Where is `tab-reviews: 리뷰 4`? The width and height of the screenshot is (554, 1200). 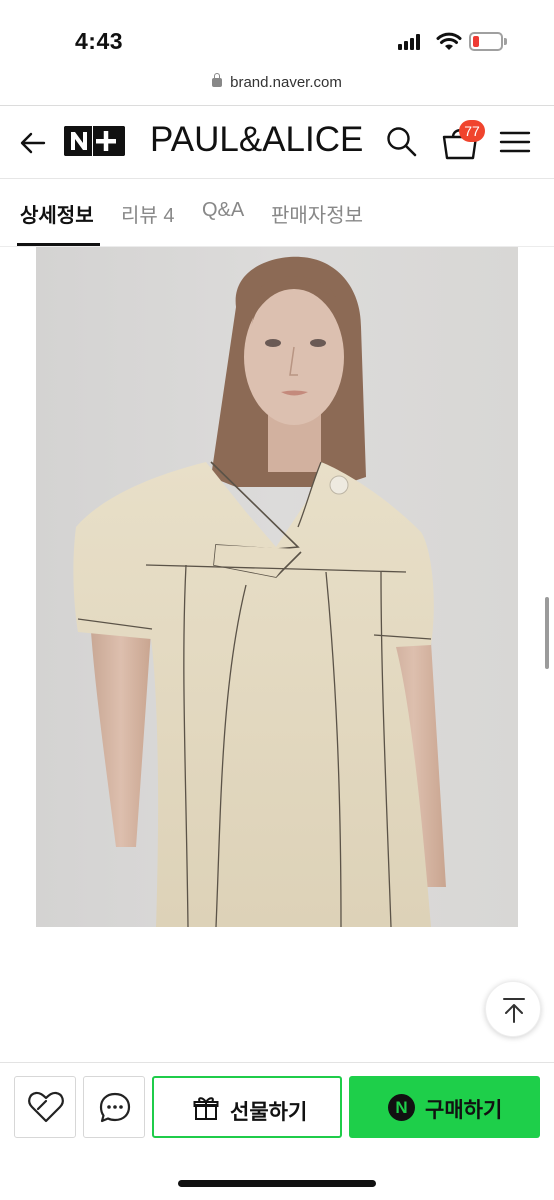 tab-reviews: 리뷰 4 is located at coordinates (147, 213).